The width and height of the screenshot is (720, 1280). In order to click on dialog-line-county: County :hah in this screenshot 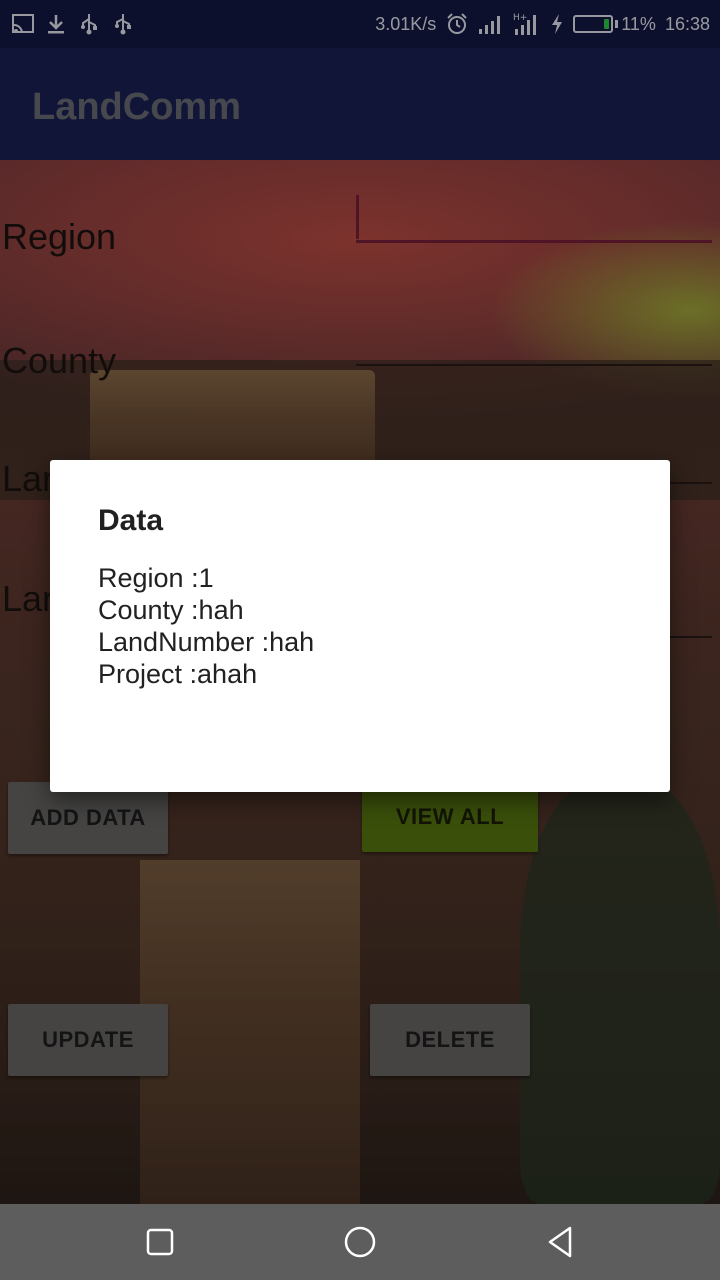, I will do `click(171, 610)`.